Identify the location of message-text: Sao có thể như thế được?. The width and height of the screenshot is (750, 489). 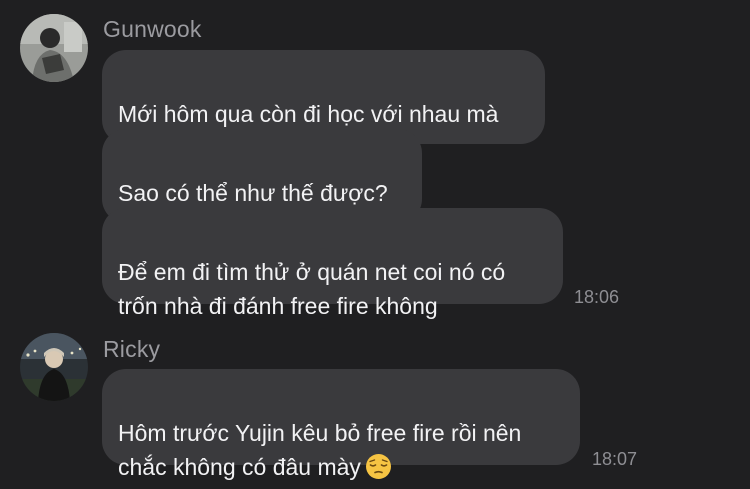
(253, 193).